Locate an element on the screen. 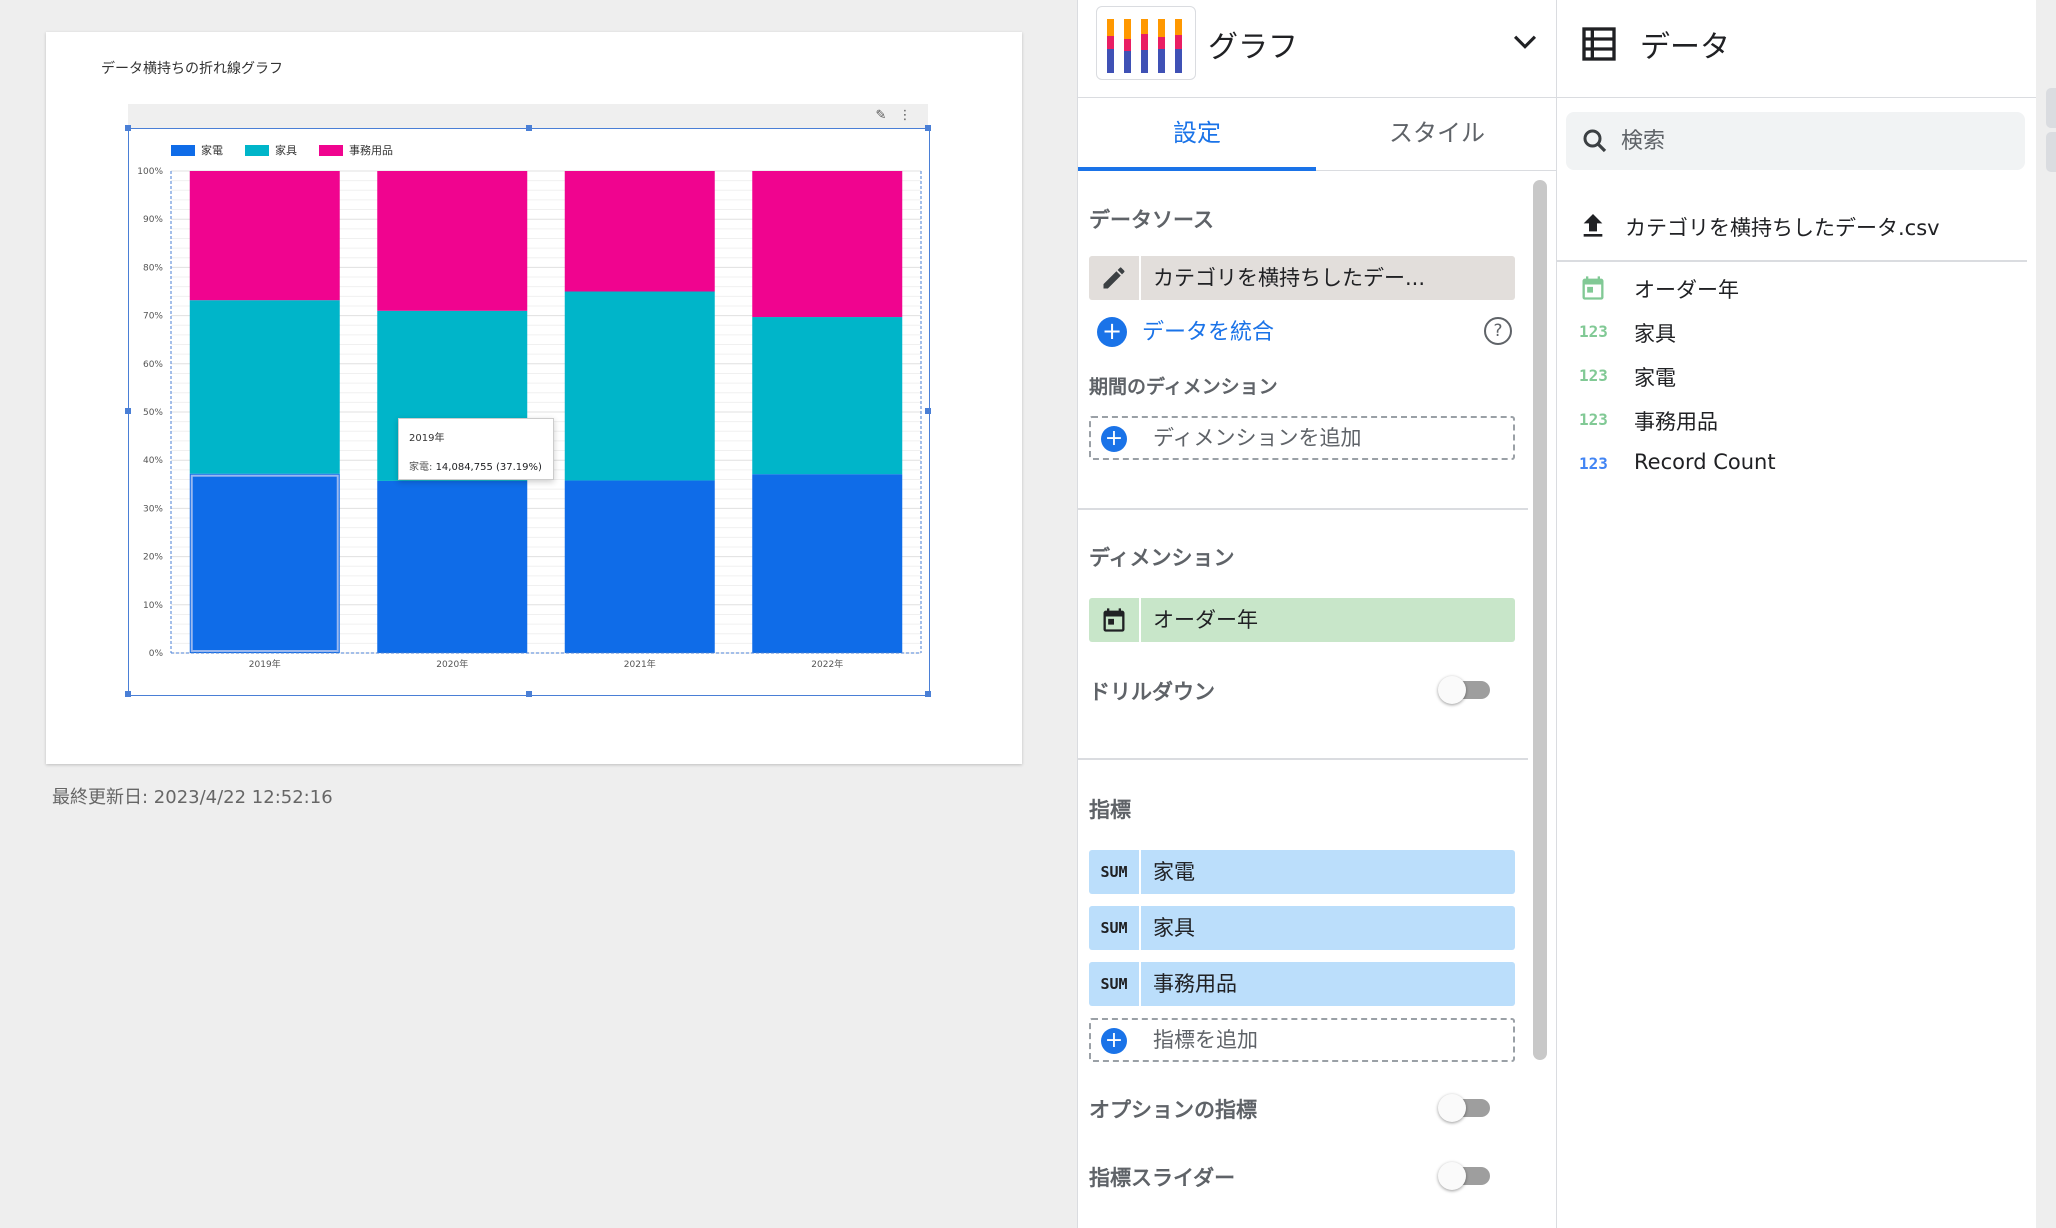  y-tick-label: 90% is located at coordinates (153, 220).